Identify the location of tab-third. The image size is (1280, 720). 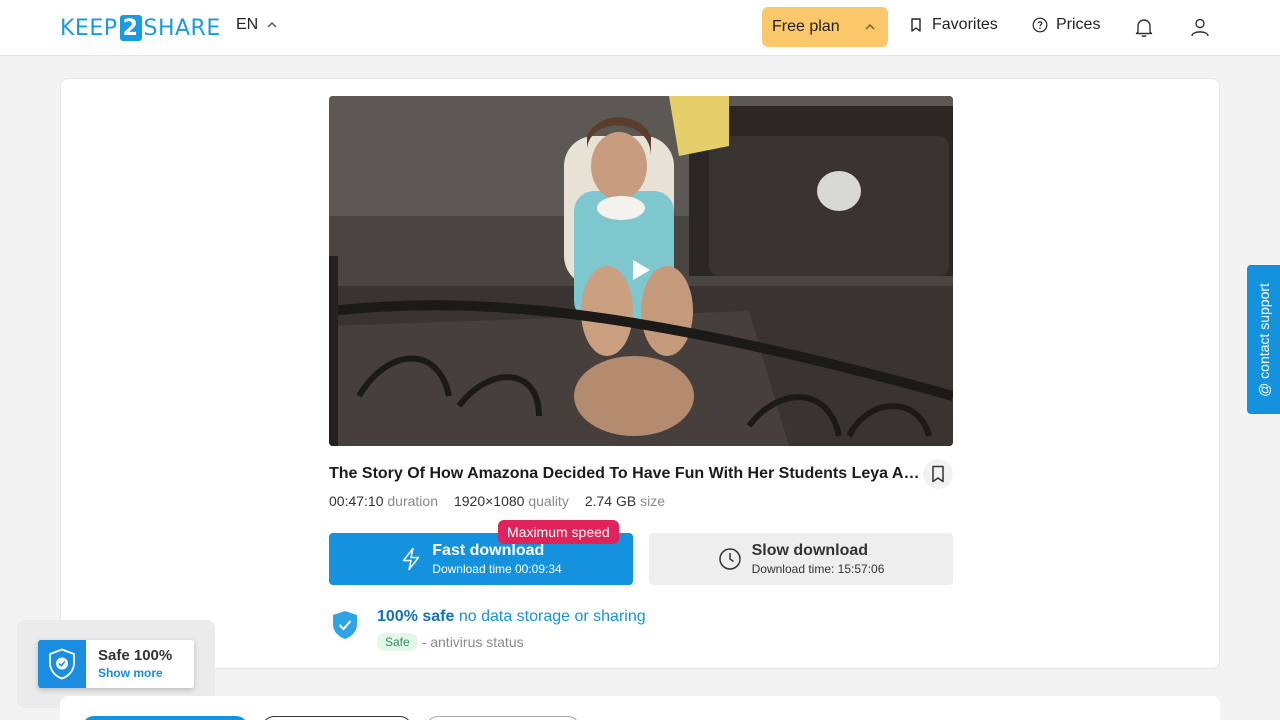
(503, 718).